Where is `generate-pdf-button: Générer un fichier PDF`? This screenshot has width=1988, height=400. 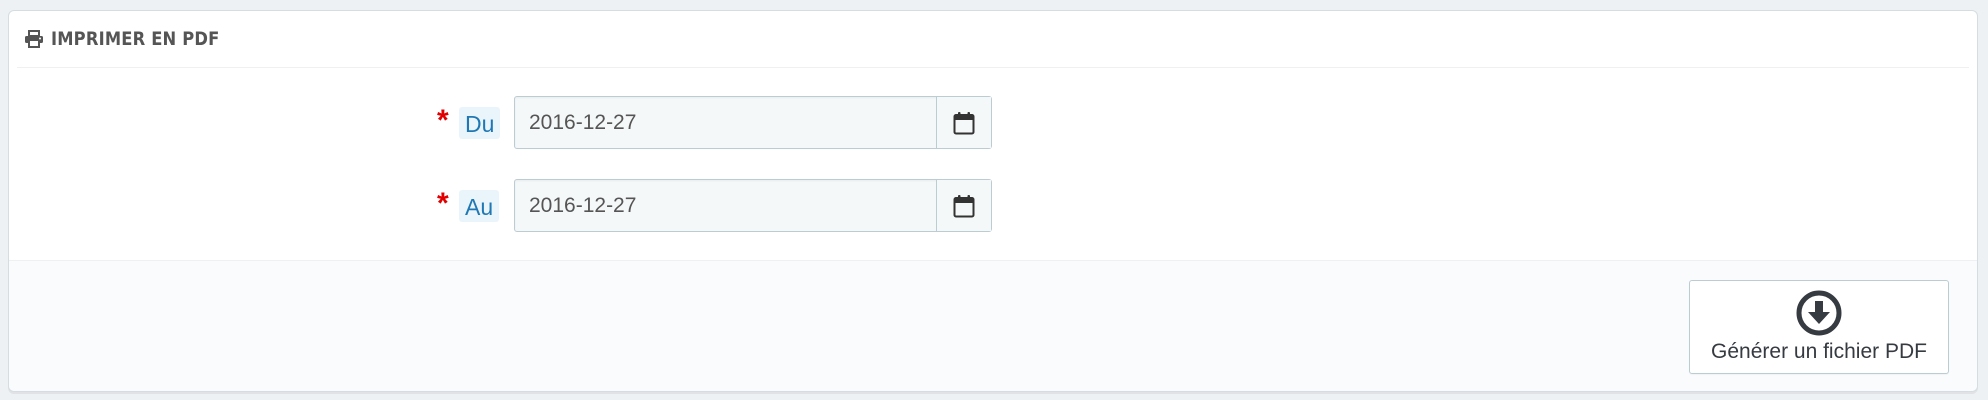
generate-pdf-button: Générer un fichier PDF is located at coordinates (1819, 327).